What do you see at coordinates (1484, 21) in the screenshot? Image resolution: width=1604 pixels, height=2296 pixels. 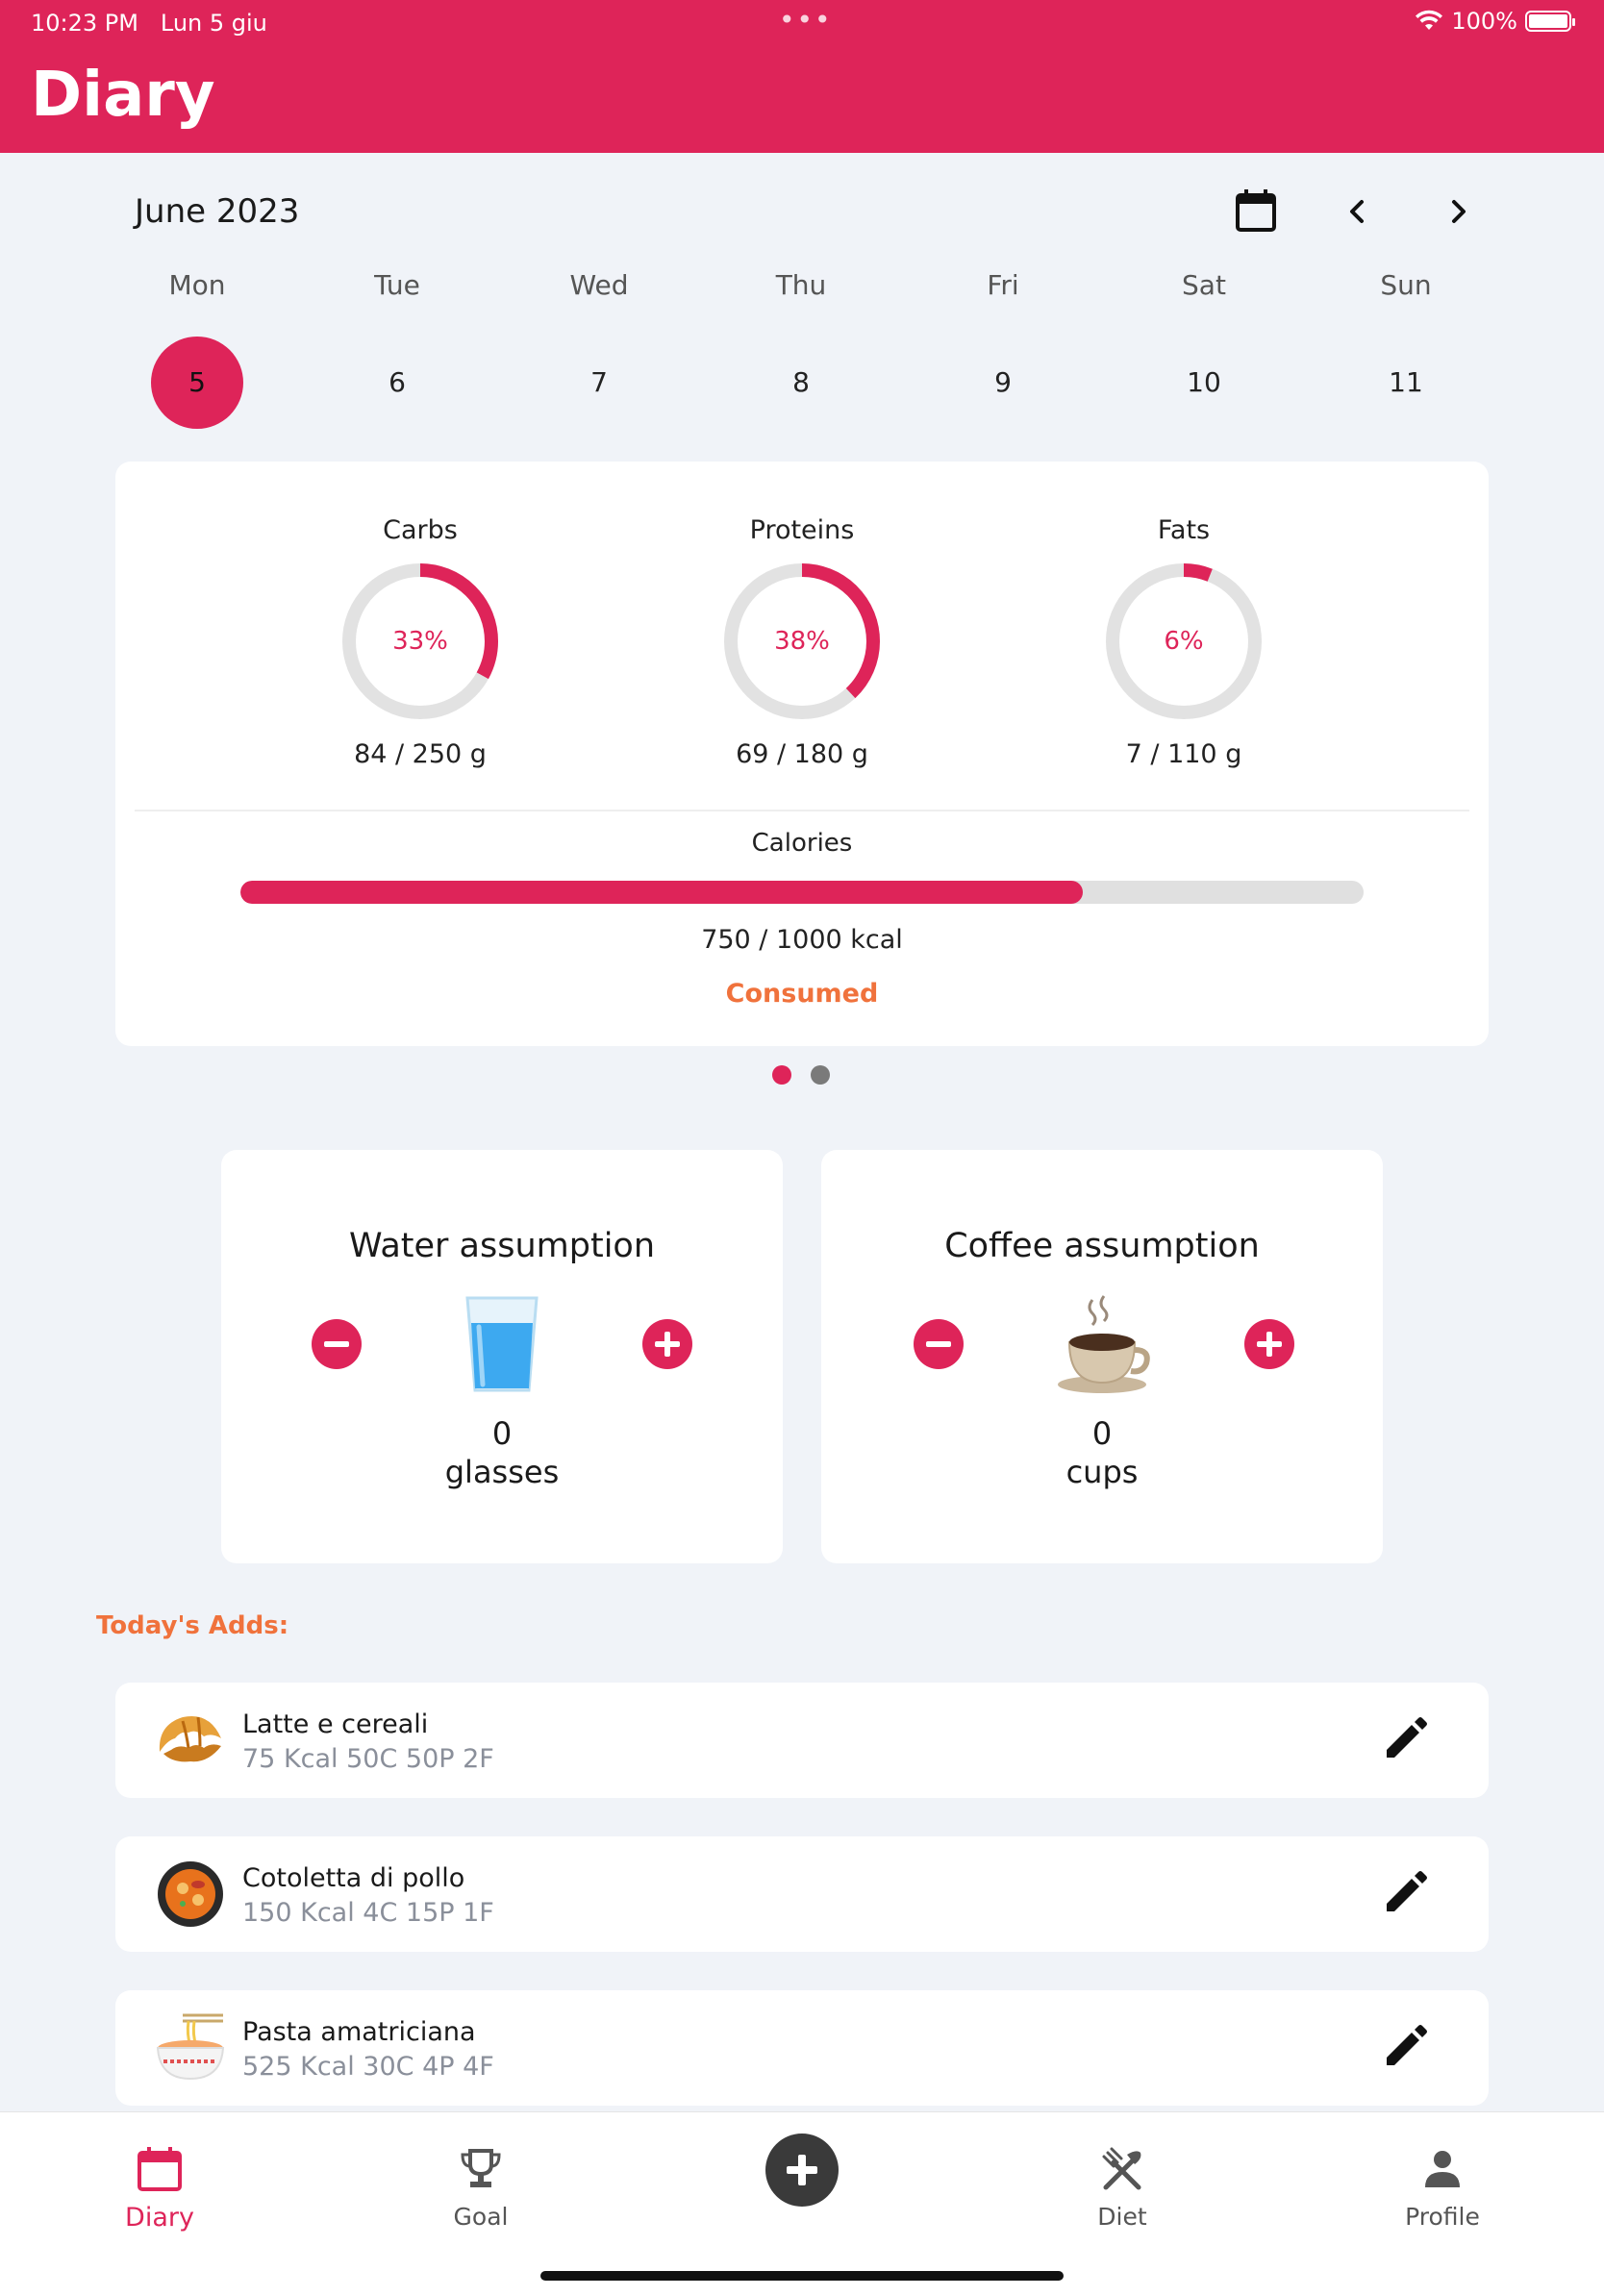 I see `battery-percent: 100%` at bounding box center [1484, 21].